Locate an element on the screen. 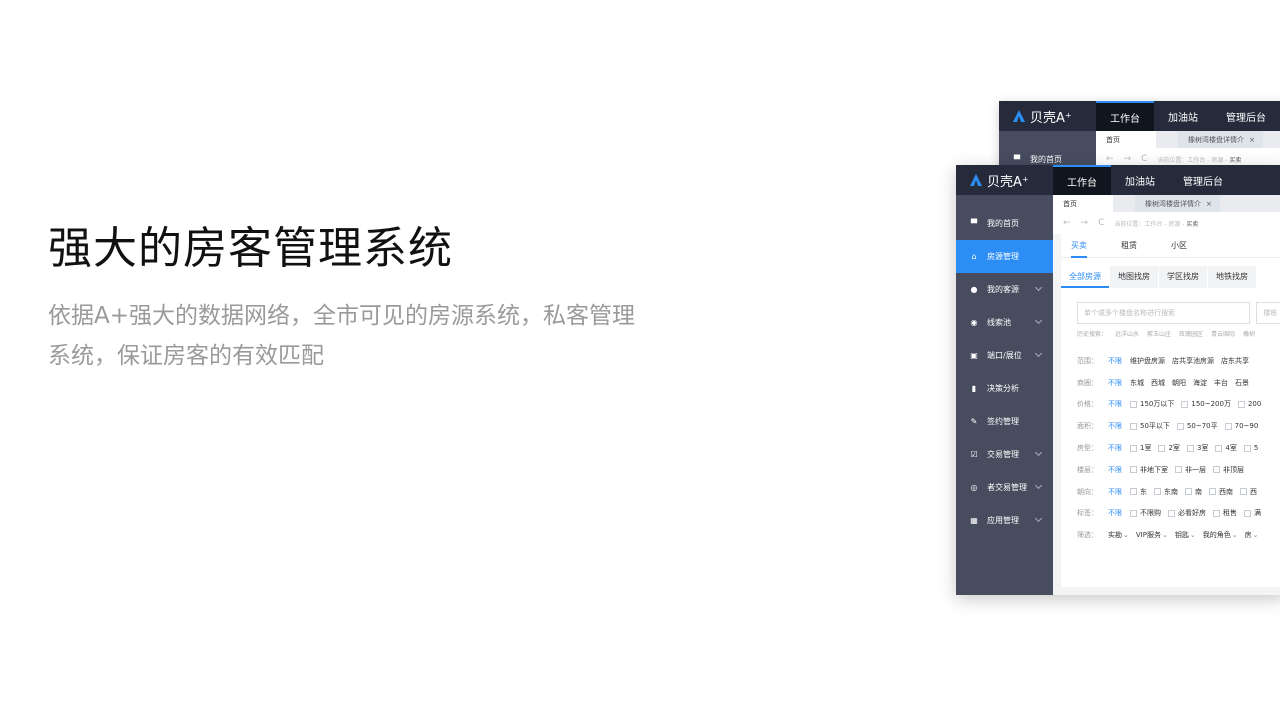 This screenshot has width=1280, height=720. filter-option: 非一层 is located at coordinates (1190, 470).